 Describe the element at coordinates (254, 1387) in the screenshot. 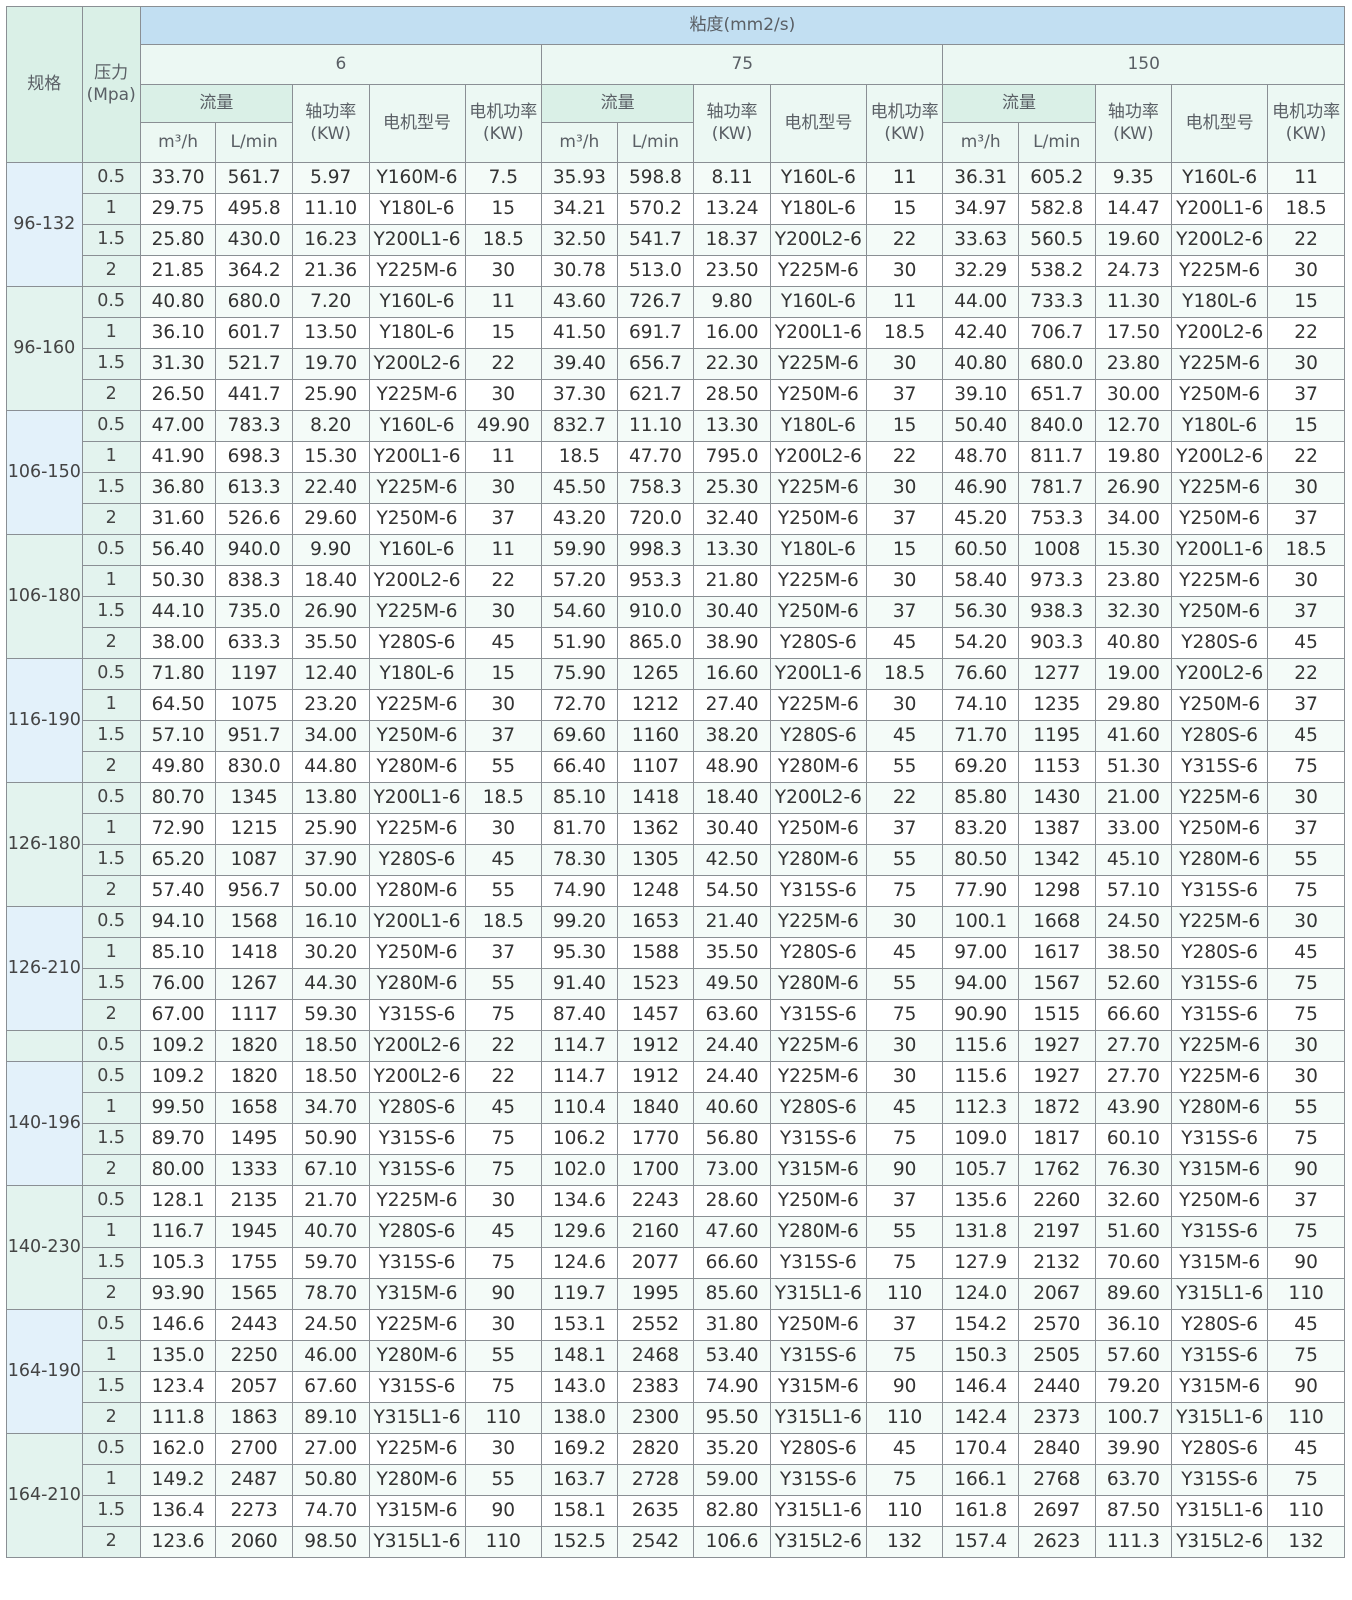

I see `flow-lmin-cell: 2057` at that location.